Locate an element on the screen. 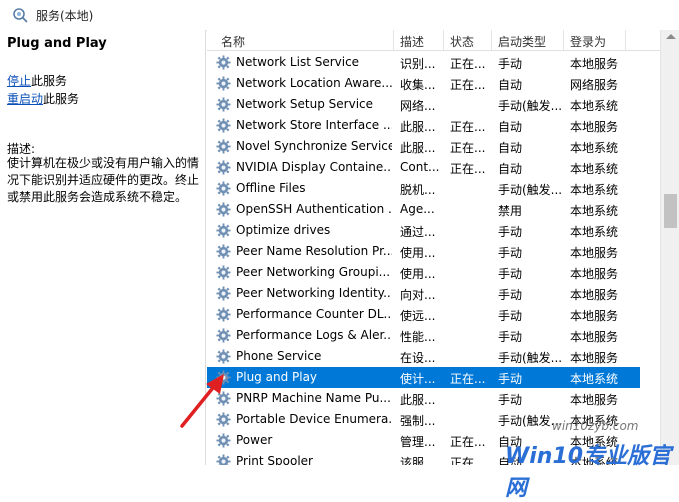  table-row: Peer Name Resolution Pr... 使用... 手动 本地服务 is located at coordinates (423, 251).